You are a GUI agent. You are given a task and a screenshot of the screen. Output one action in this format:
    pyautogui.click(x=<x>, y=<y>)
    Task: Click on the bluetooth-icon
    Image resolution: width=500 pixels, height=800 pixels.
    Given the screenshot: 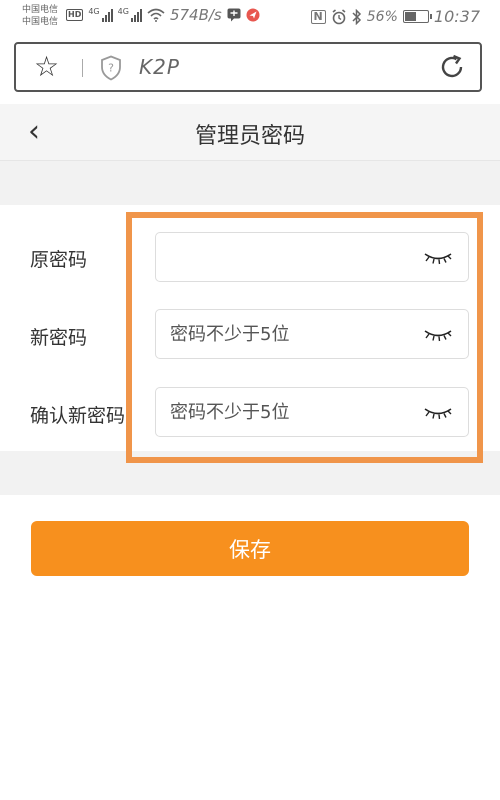 What is the action you would take?
    pyautogui.click(x=356, y=16)
    